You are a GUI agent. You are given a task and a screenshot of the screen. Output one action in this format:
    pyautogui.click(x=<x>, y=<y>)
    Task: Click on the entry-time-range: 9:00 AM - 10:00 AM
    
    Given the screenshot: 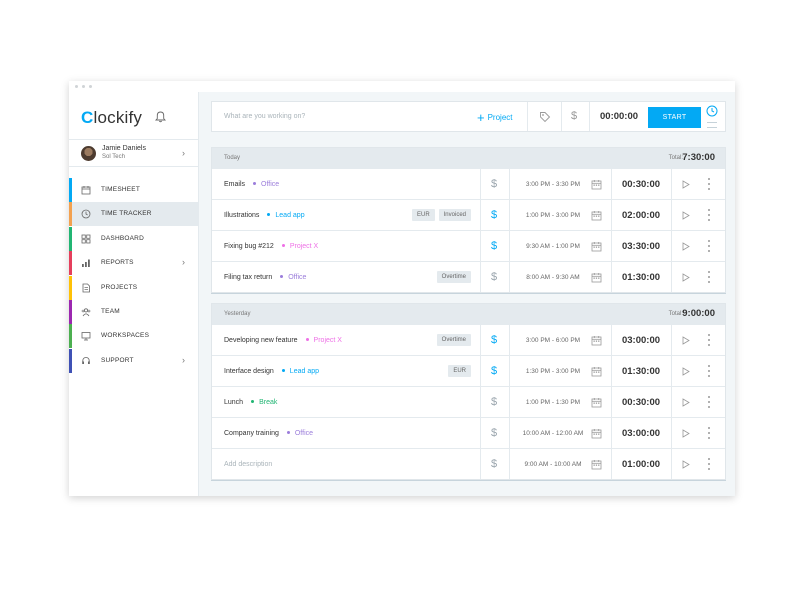 What is the action you would take?
    pyautogui.click(x=553, y=464)
    